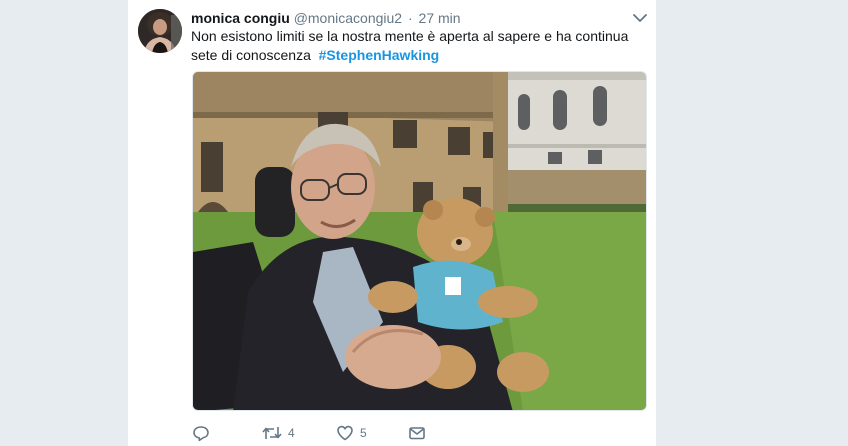 Image resolution: width=848 pixels, height=446 pixels. What do you see at coordinates (440, 18) in the screenshot?
I see `timestamp: 27 min` at bounding box center [440, 18].